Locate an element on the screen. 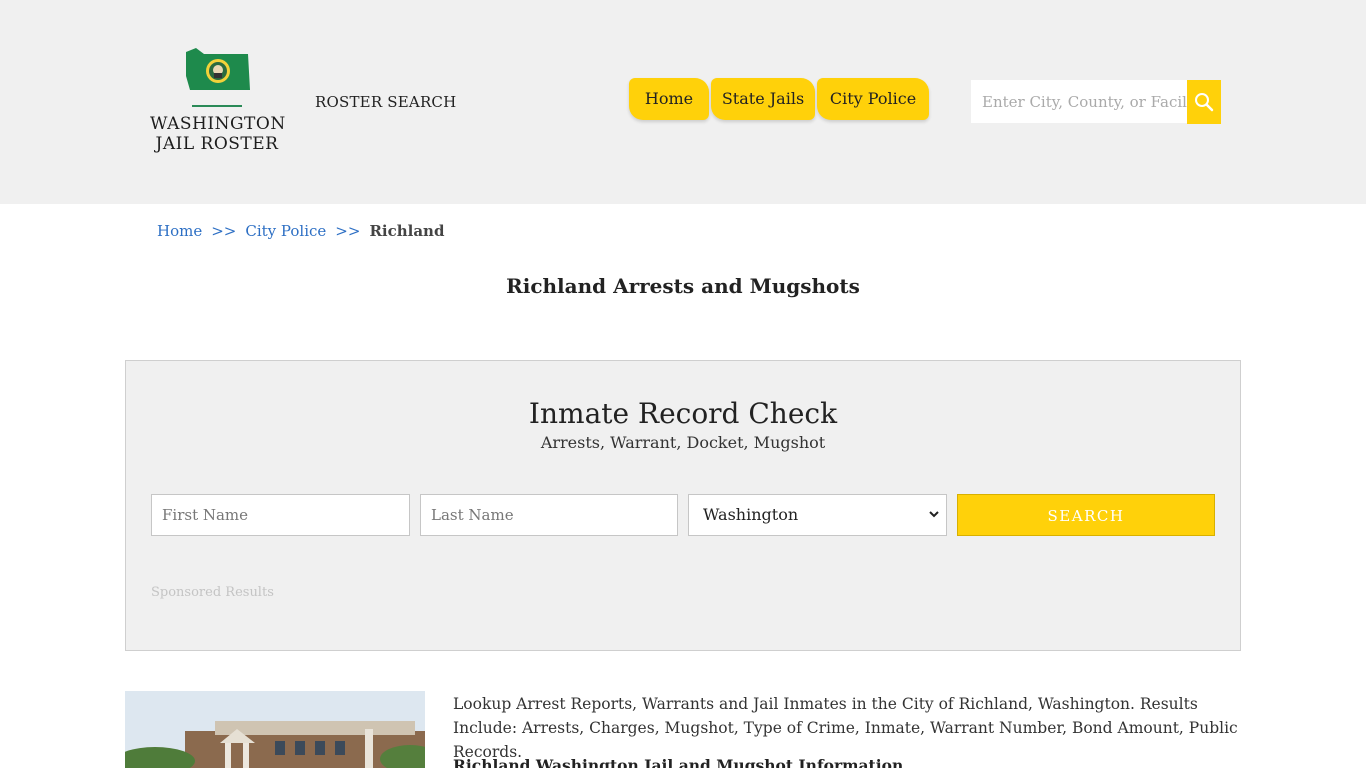 The height and width of the screenshot is (768, 1366). header-search is located at coordinates (1096, 102).